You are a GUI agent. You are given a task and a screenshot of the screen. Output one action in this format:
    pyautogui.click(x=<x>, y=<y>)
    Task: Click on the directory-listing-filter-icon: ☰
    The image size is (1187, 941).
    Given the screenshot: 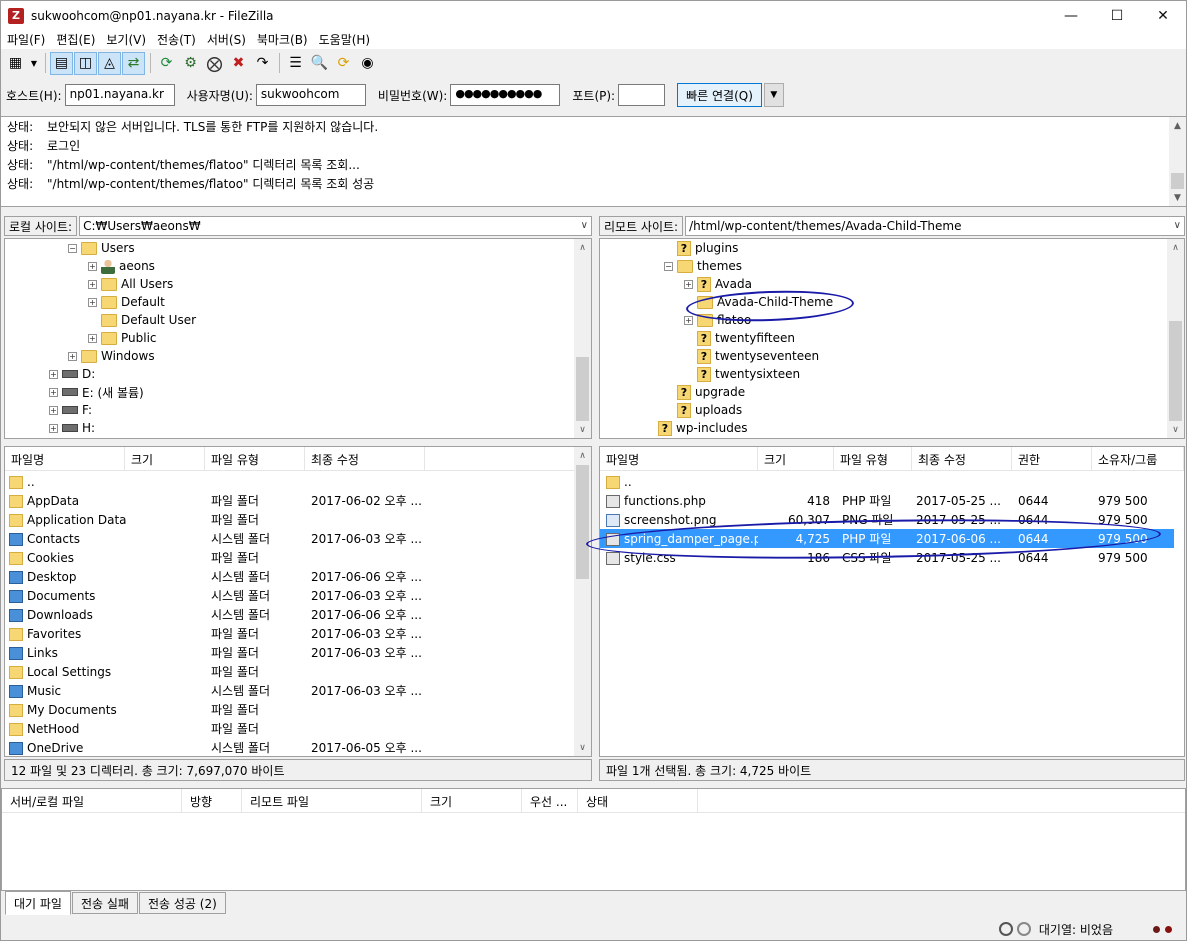 What is the action you would take?
    pyautogui.click(x=295, y=63)
    